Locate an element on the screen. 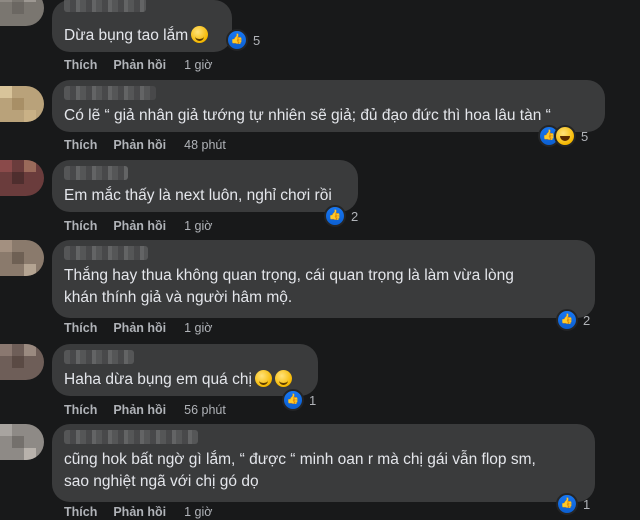 The width and height of the screenshot is (640, 520). comment-text: Dừa bụng tao lắm is located at coordinates (136, 36).